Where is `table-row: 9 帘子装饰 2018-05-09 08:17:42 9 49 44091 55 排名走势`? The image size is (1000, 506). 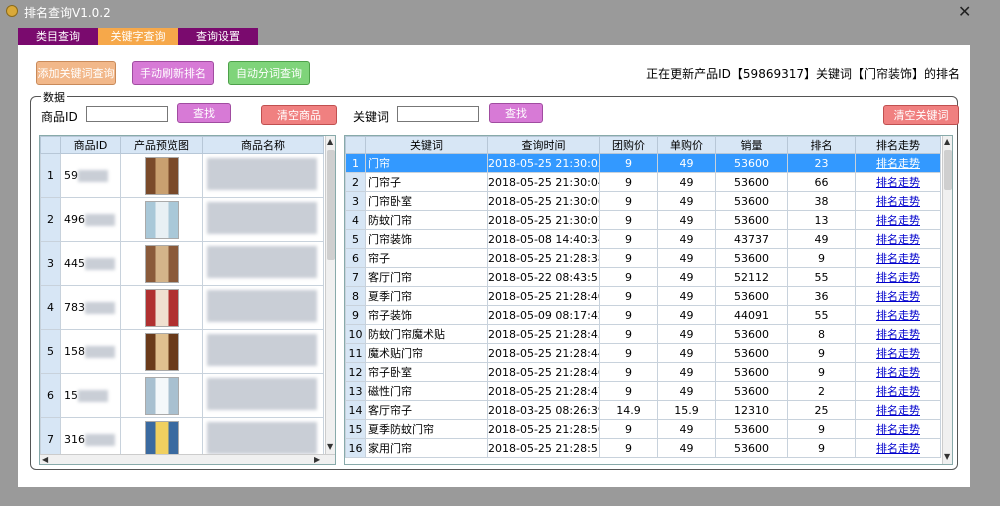 table-row: 9 帘子装饰 2018-05-09 08:17:42 9 49 44091 55 排名走势 is located at coordinates (643, 315).